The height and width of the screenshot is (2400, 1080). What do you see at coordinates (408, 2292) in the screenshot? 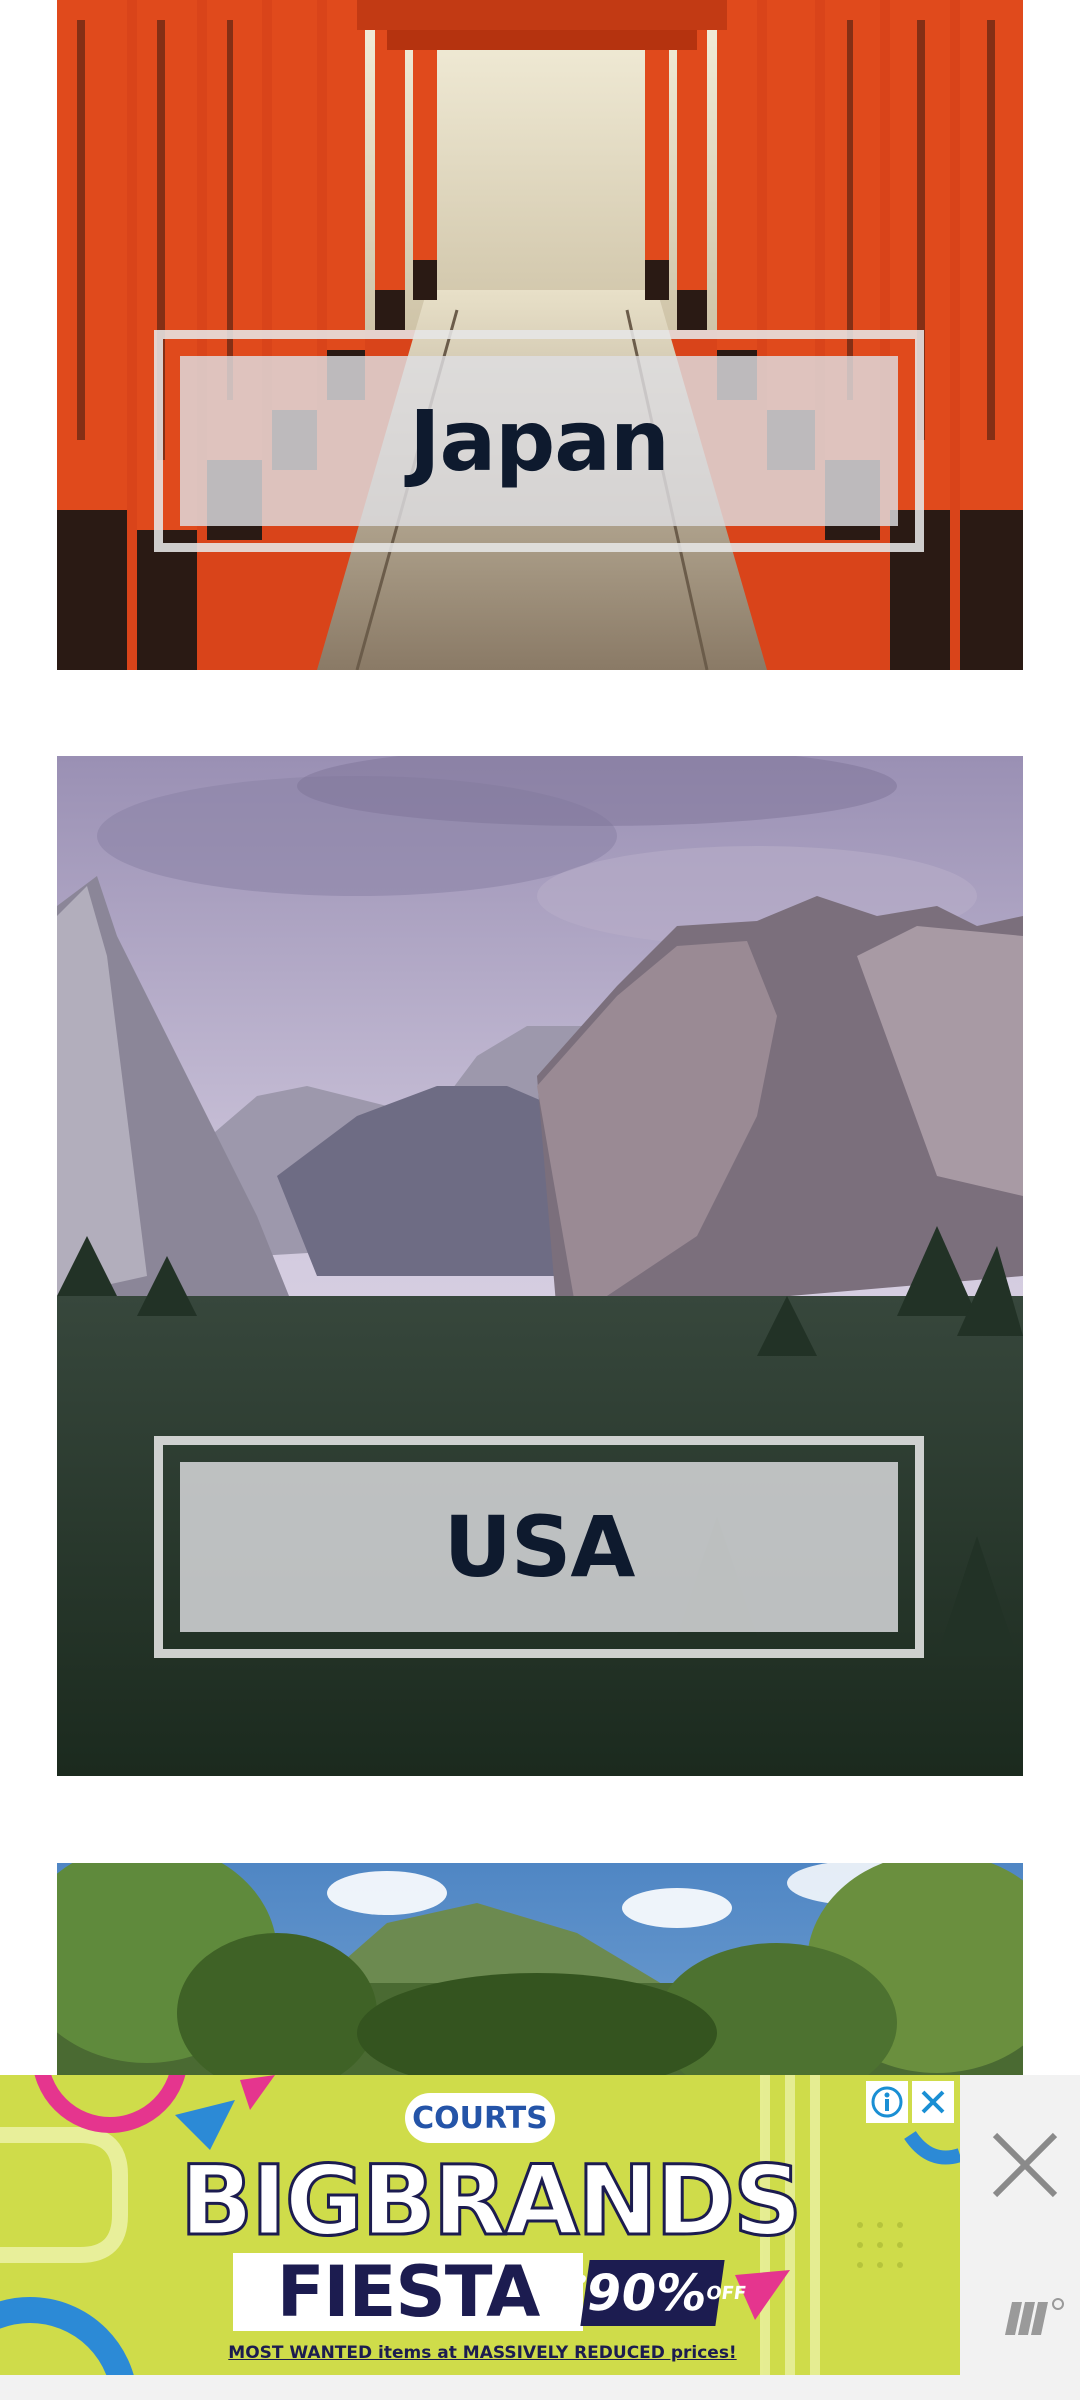
I see `ad-headline-fiesta: FIESTA` at bounding box center [408, 2292].